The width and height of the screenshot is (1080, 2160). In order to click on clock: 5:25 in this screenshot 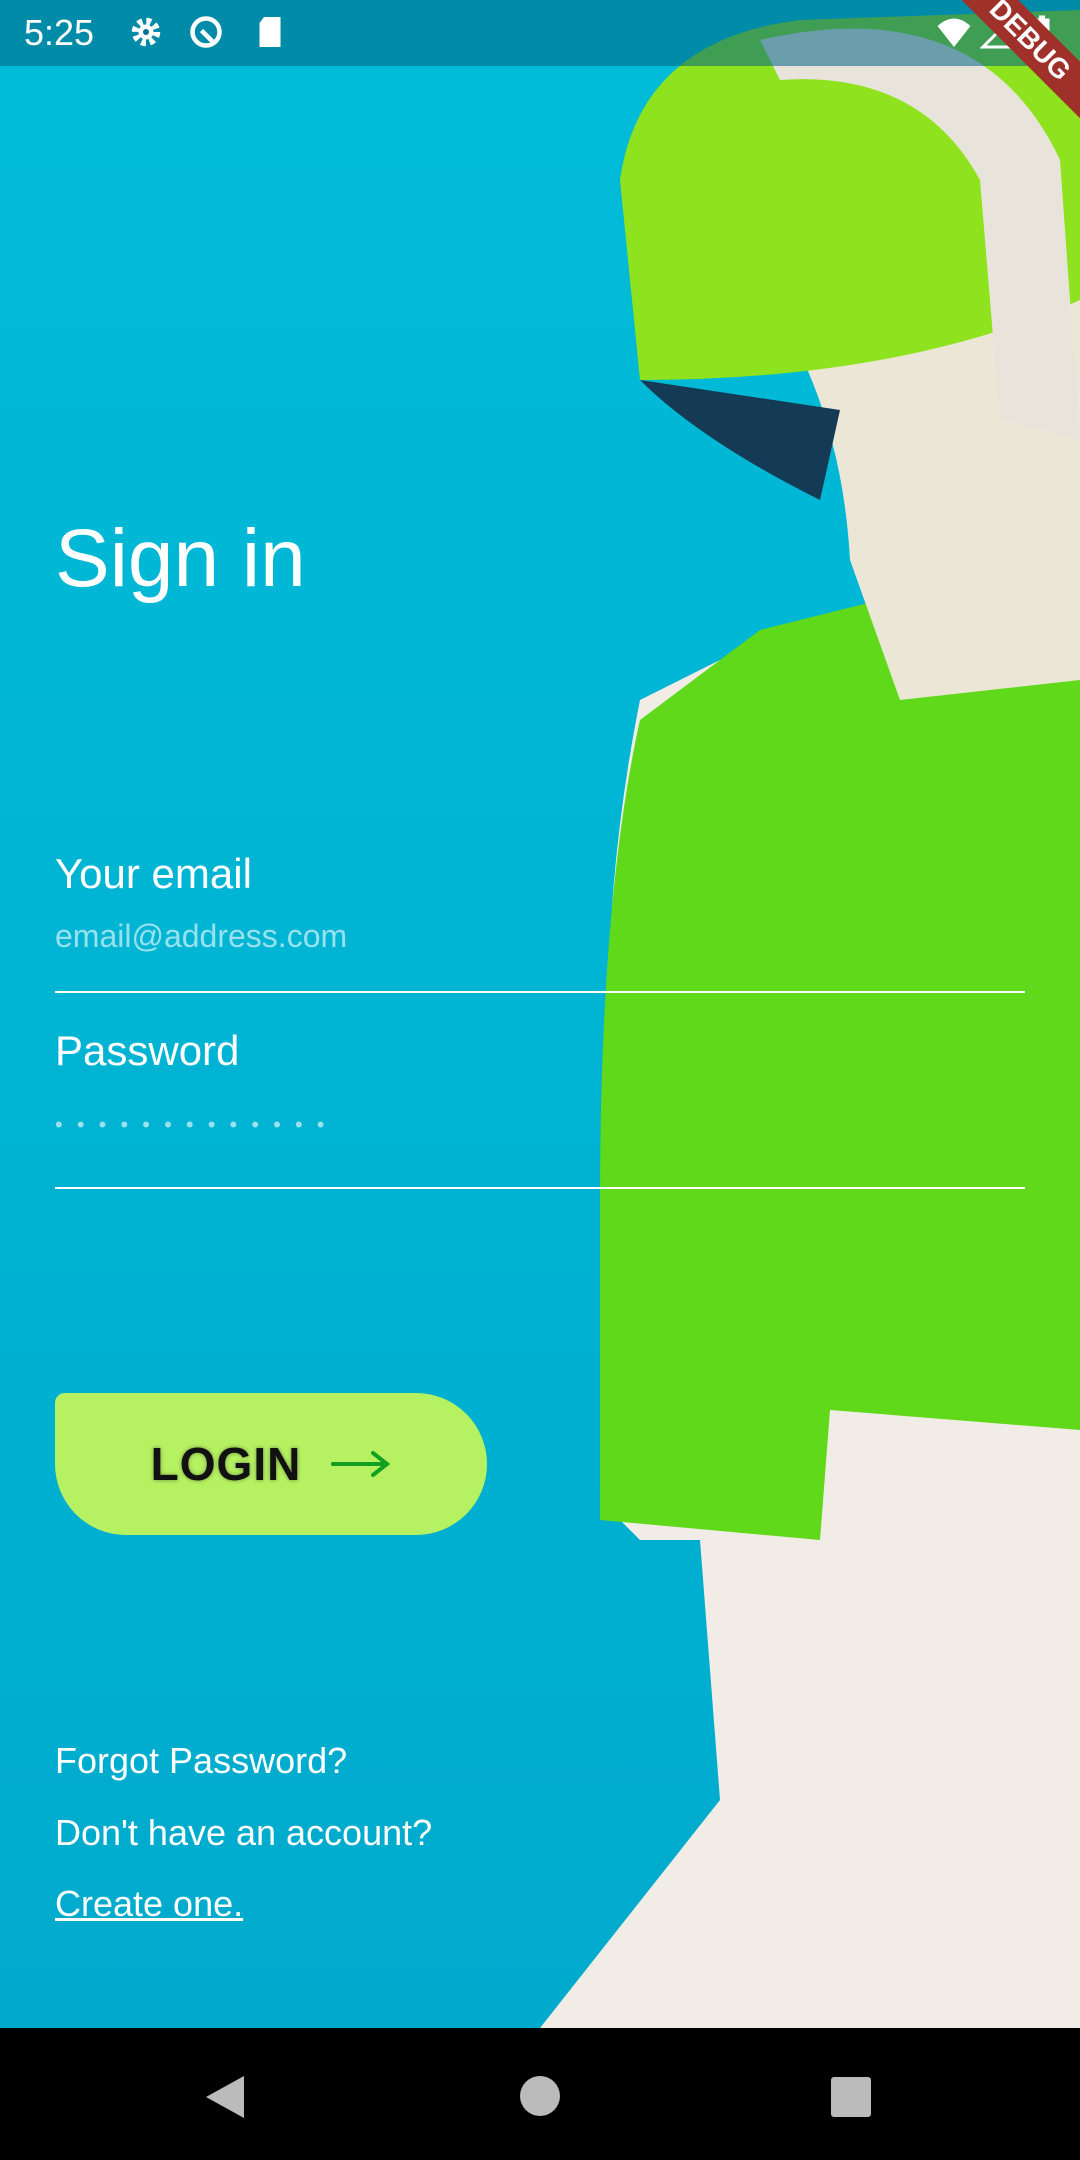, I will do `click(59, 32)`.